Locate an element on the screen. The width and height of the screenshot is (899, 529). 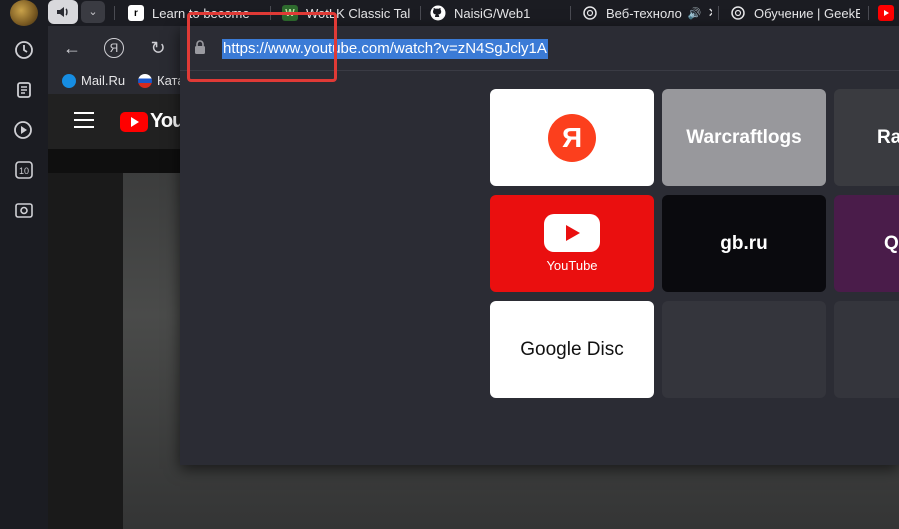
yandex-logo-icon: Я is located at coordinates (572, 137).